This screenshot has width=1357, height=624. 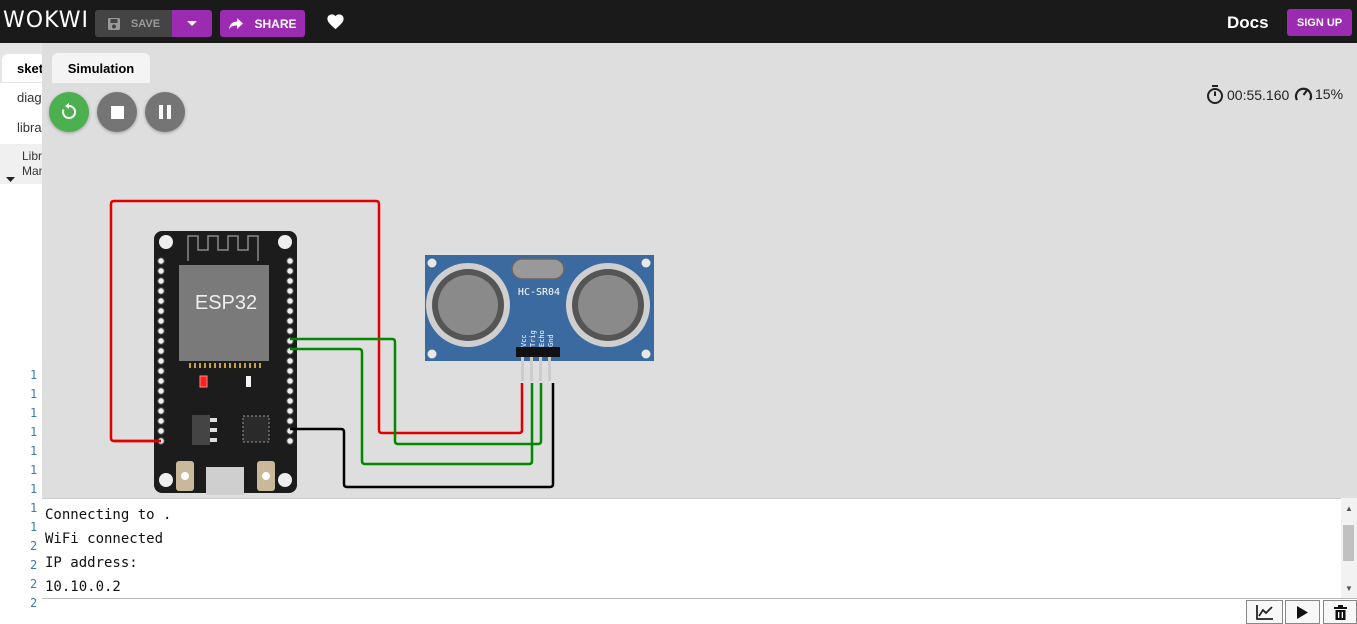 I want to click on trash-icon, so click(x=1340, y=612).